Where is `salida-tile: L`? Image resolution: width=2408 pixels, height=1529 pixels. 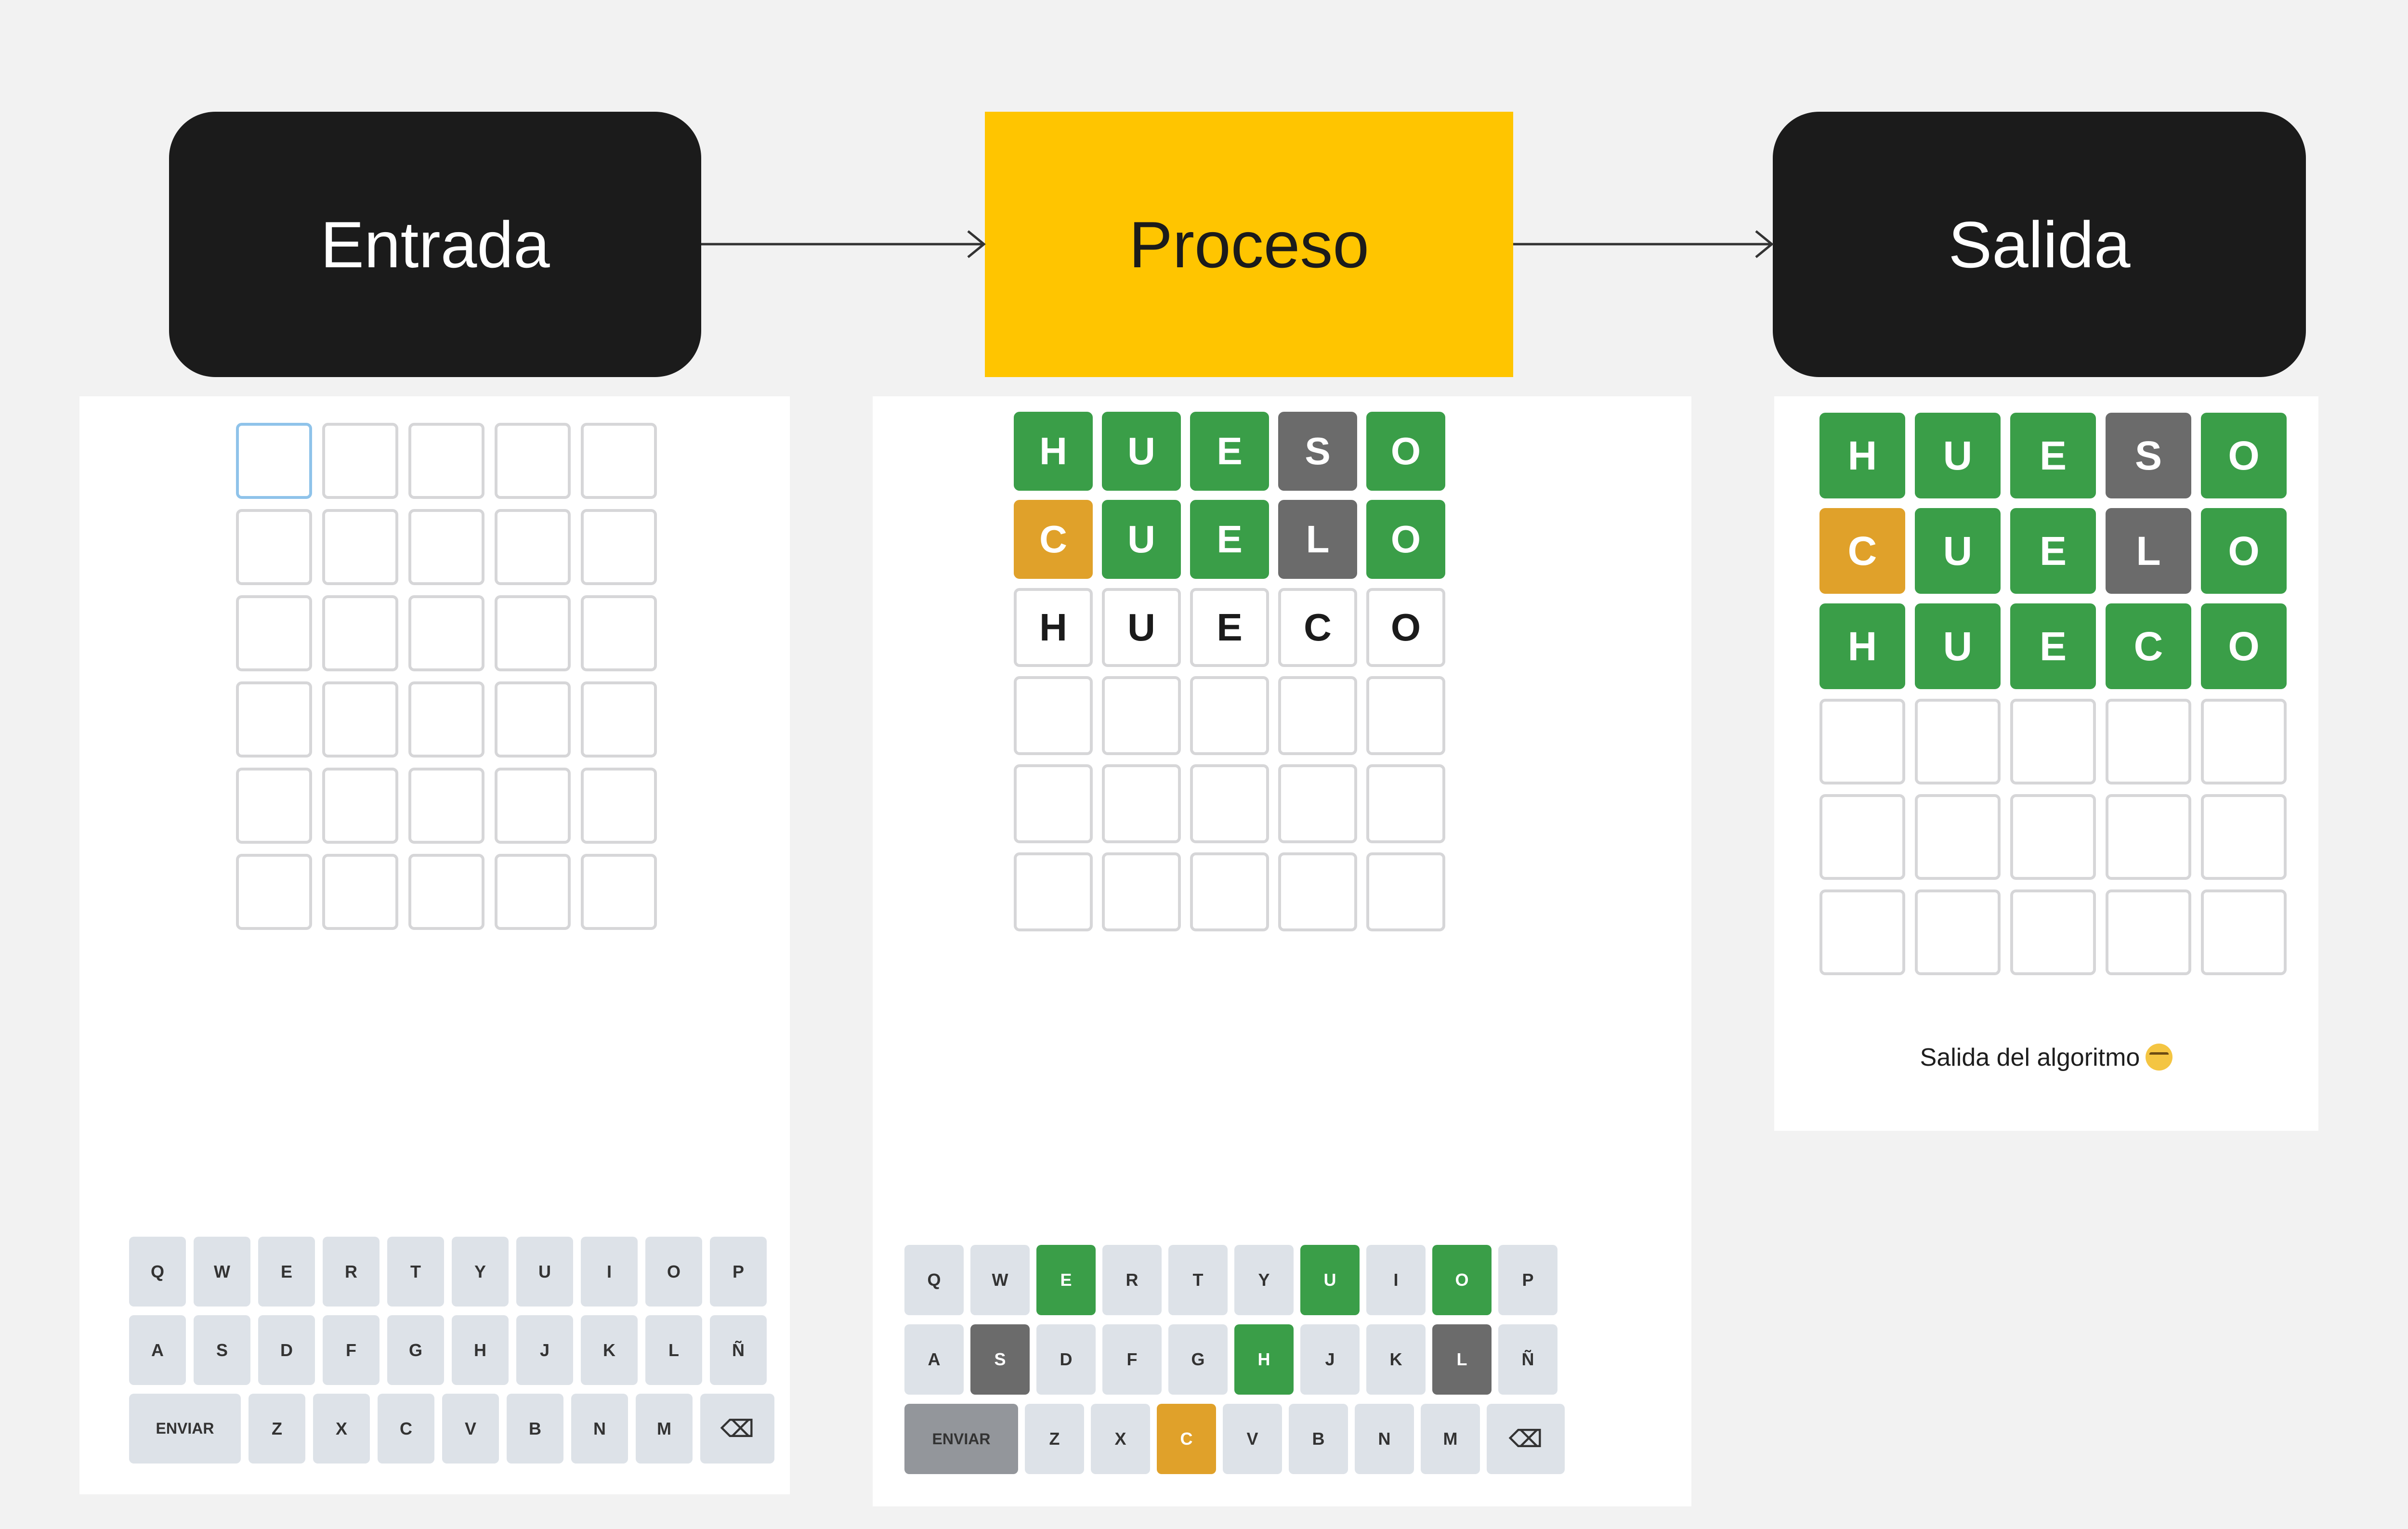 salida-tile: L is located at coordinates (2148, 551).